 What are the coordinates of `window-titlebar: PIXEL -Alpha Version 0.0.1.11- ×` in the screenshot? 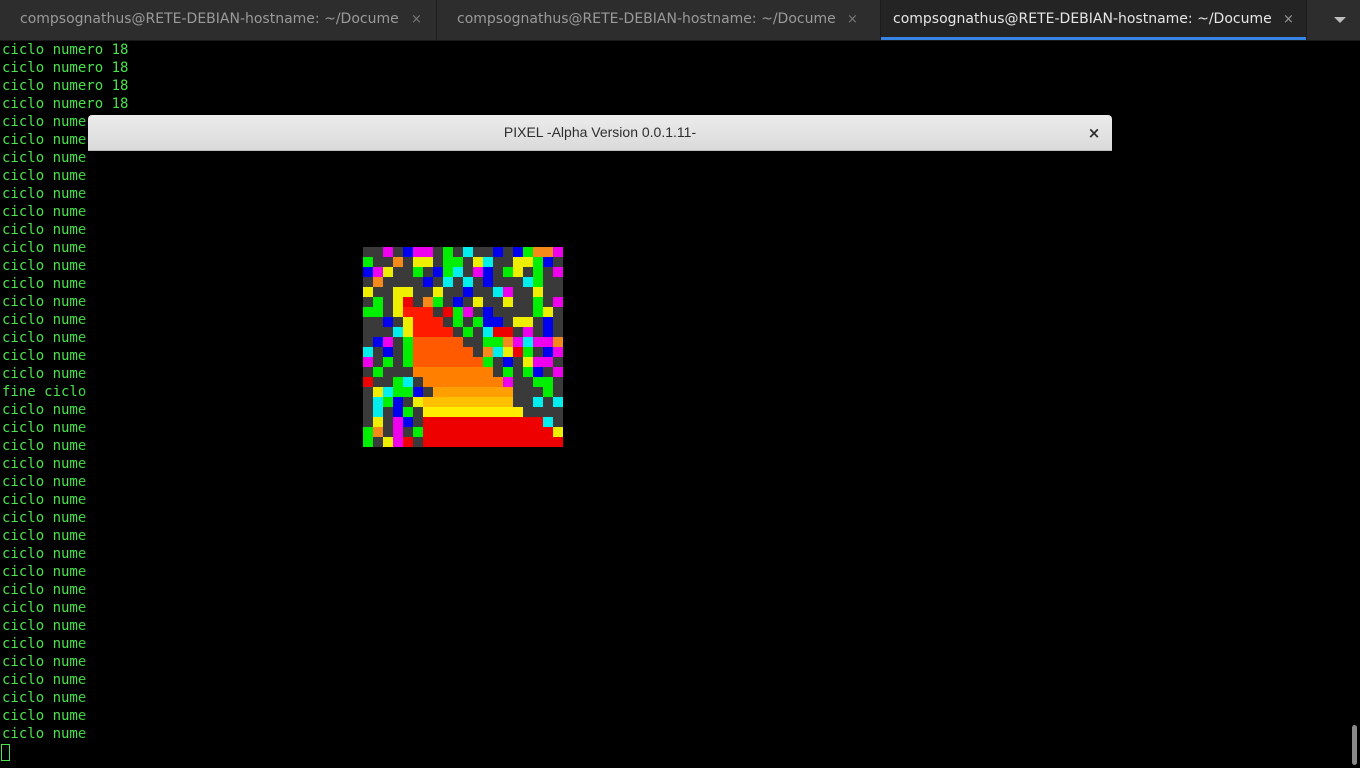 It's located at (600, 133).